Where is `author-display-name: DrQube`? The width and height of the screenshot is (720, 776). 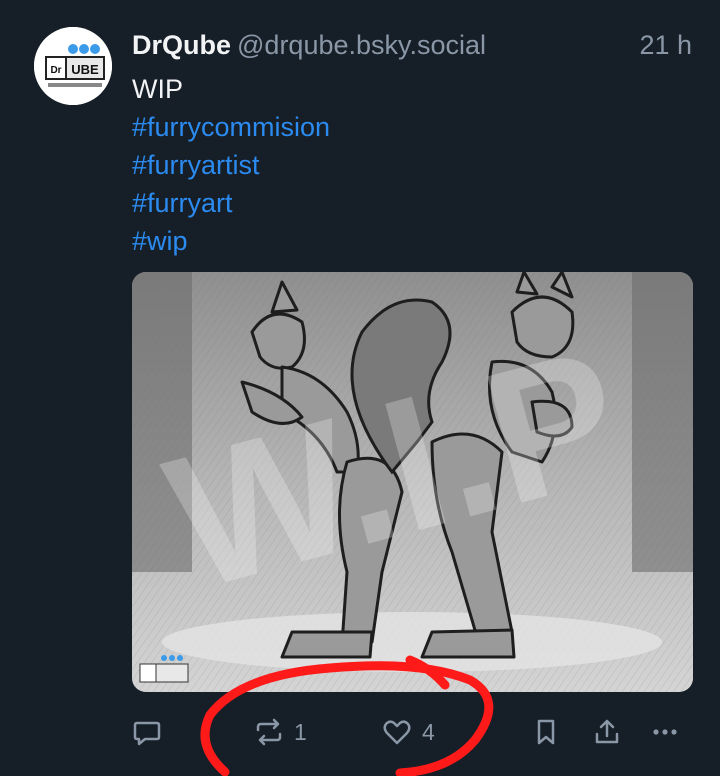
author-display-name: DrQube is located at coordinates (181, 45).